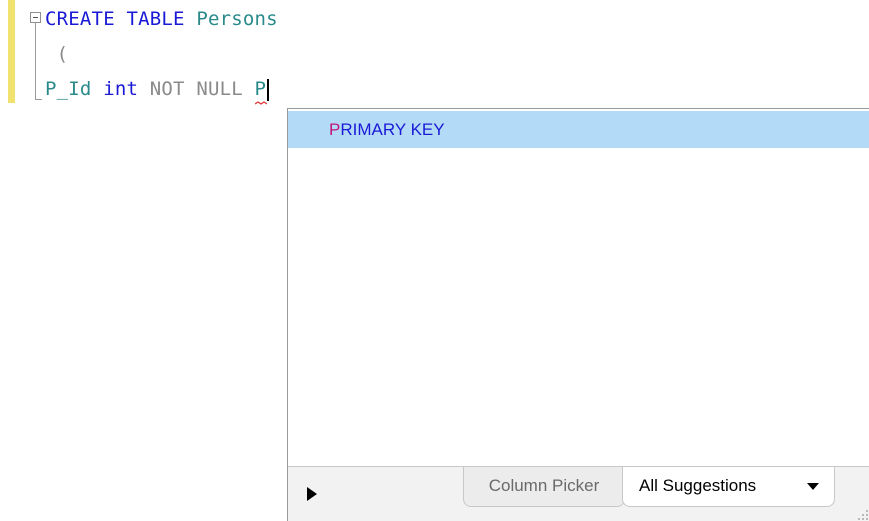  I want to click on column-type: int, so click(121, 89).